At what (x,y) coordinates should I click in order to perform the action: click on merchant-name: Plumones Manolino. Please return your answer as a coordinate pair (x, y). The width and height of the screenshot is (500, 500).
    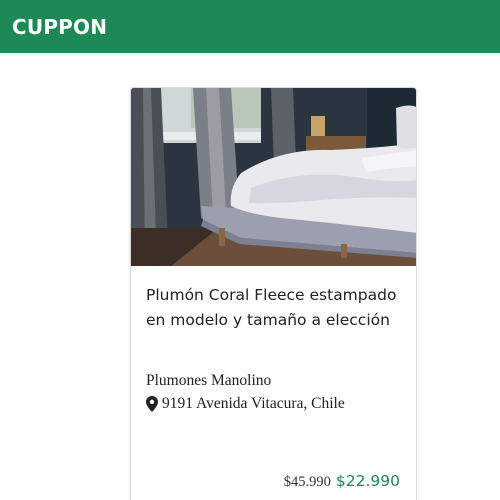
    Looking at the image, I should click on (209, 380).